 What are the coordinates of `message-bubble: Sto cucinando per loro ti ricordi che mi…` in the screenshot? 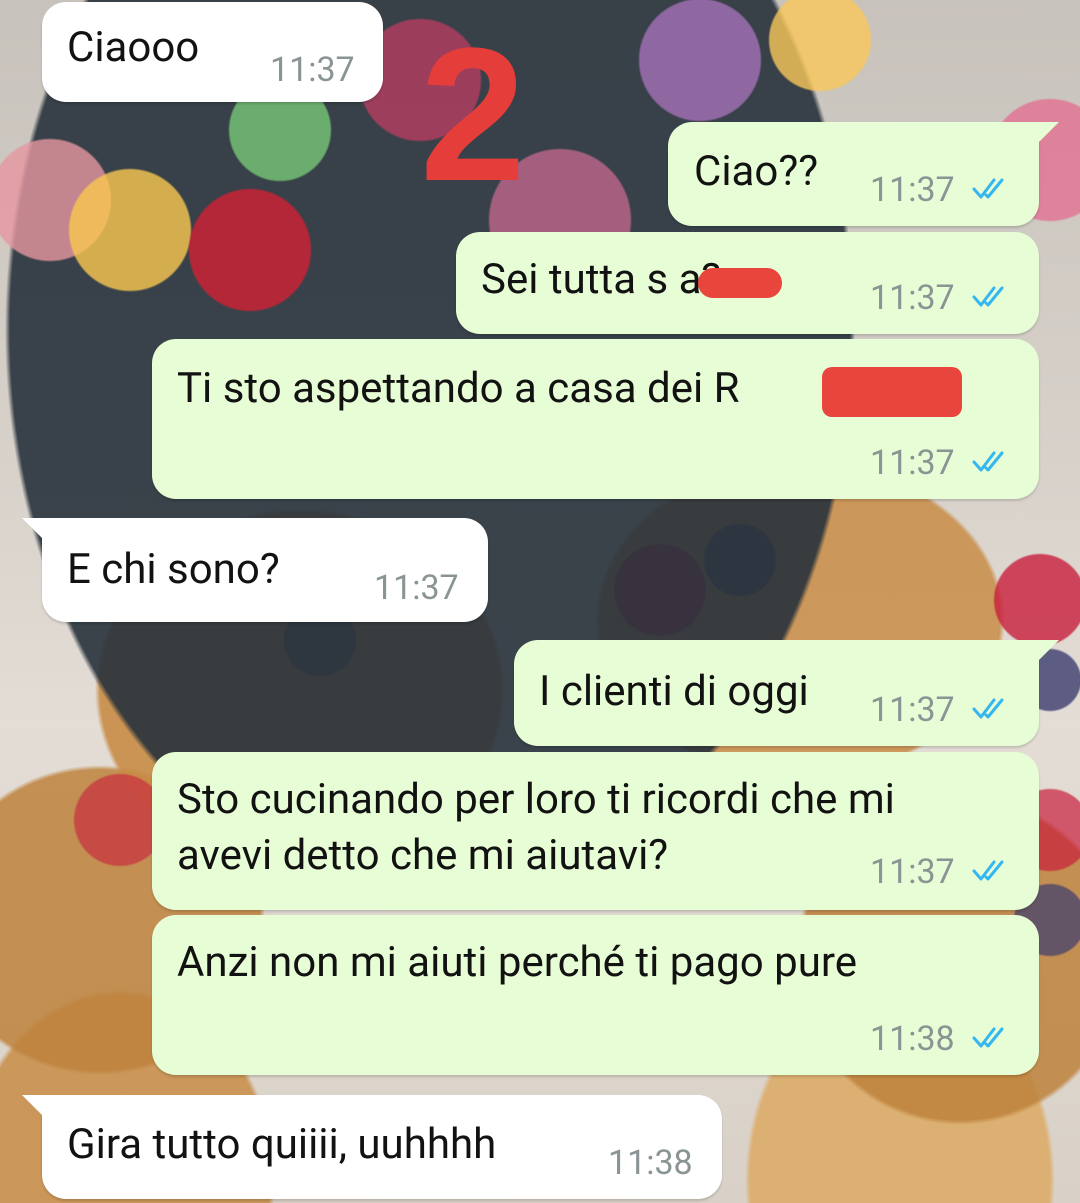 It's located at (595, 831).